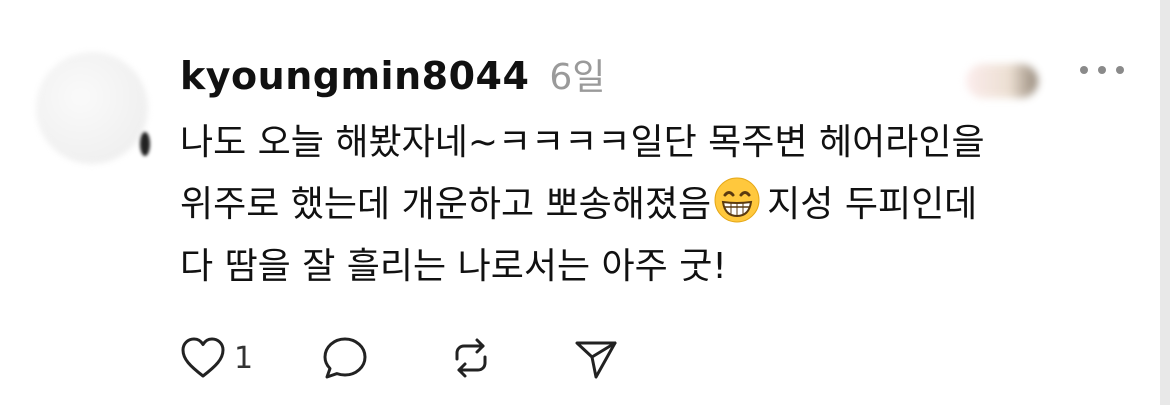 This screenshot has height=405, width=1170. What do you see at coordinates (577, 77) in the screenshot?
I see `timestamp: 6일` at bounding box center [577, 77].